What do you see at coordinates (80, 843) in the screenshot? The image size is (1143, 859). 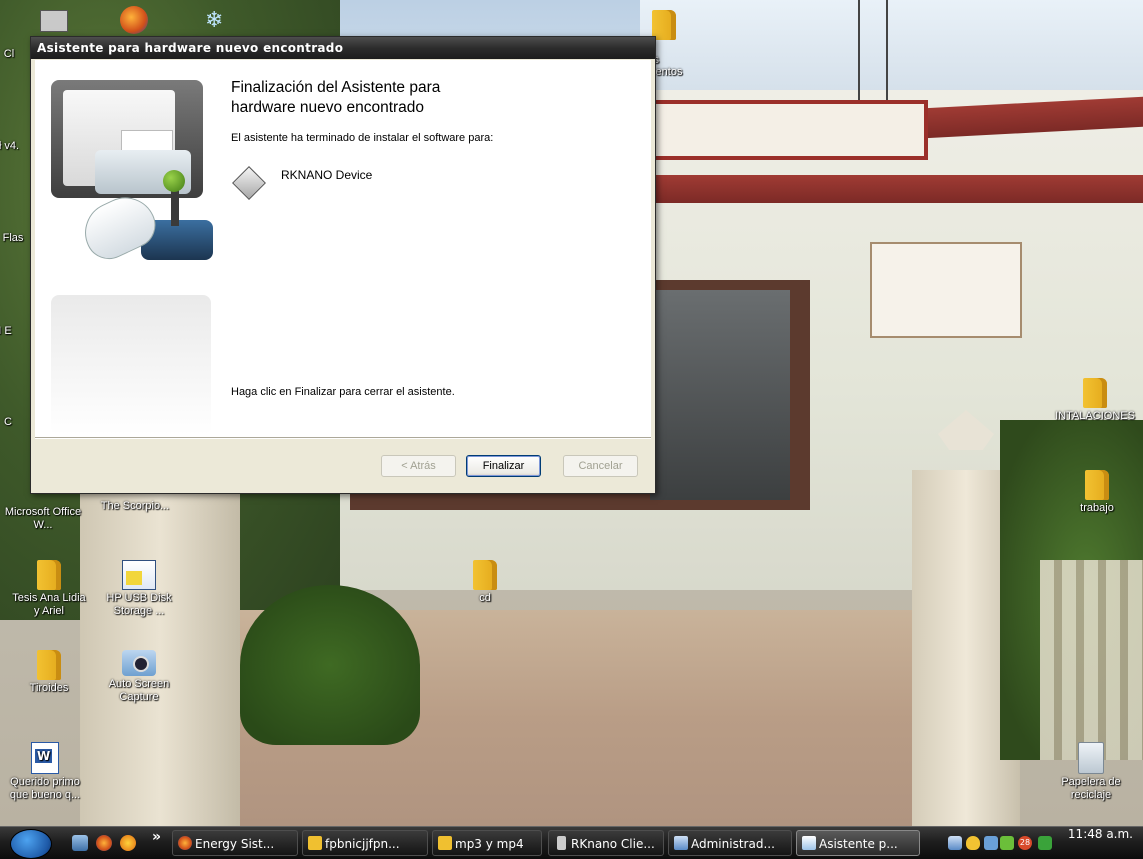 I see `show-desktop-icon` at bounding box center [80, 843].